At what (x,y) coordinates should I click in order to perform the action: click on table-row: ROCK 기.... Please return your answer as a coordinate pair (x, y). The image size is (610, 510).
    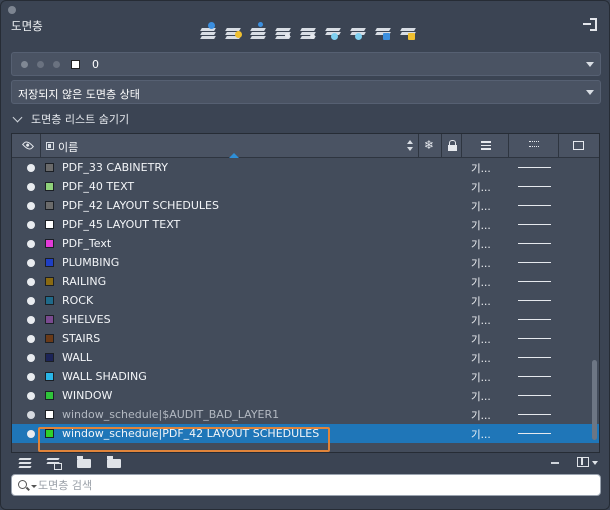
    Looking at the image, I should click on (305, 300).